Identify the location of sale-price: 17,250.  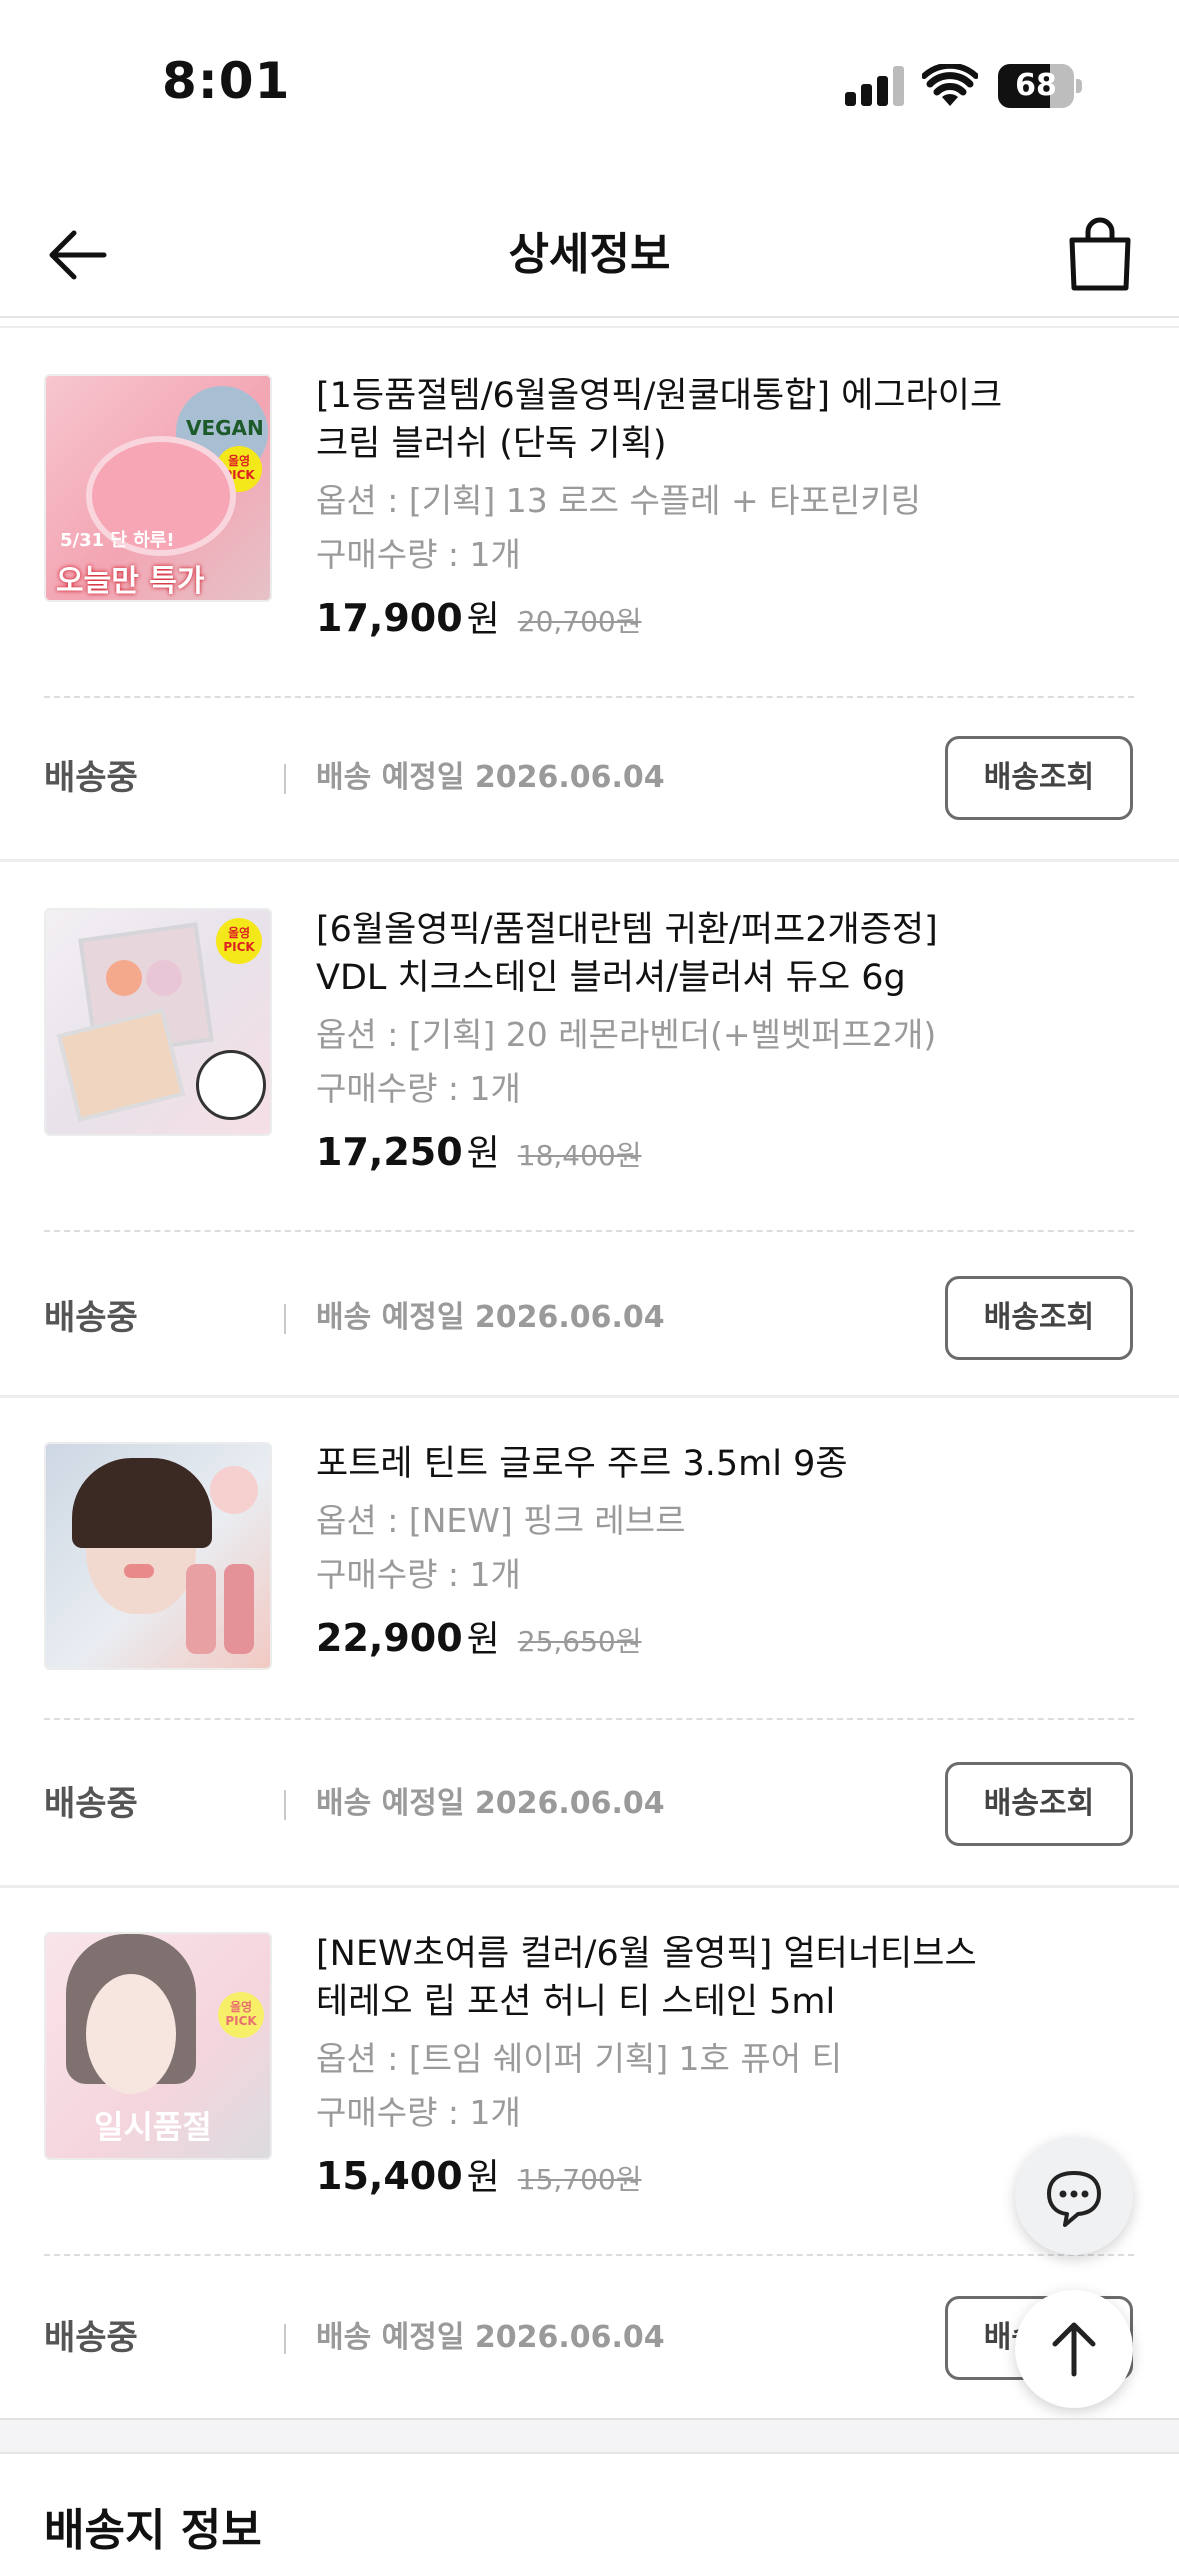
(389, 1152).